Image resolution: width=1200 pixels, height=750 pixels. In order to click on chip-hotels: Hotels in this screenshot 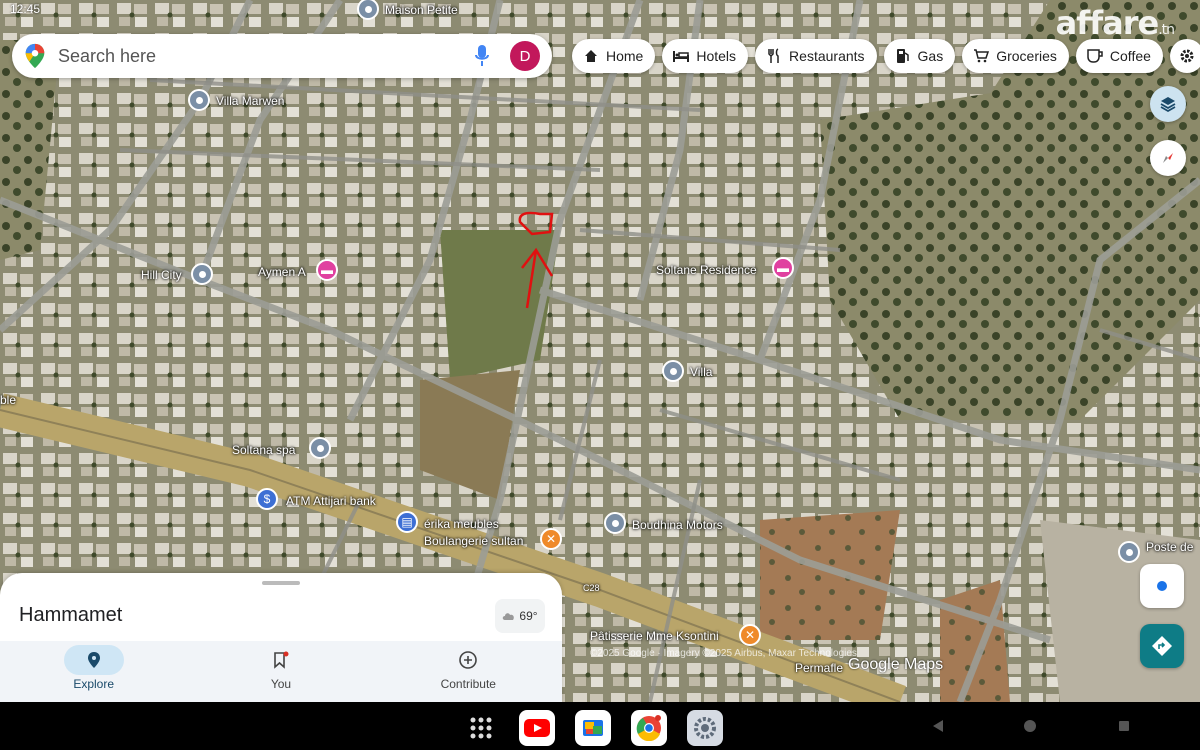, I will do `click(705, 56)`.